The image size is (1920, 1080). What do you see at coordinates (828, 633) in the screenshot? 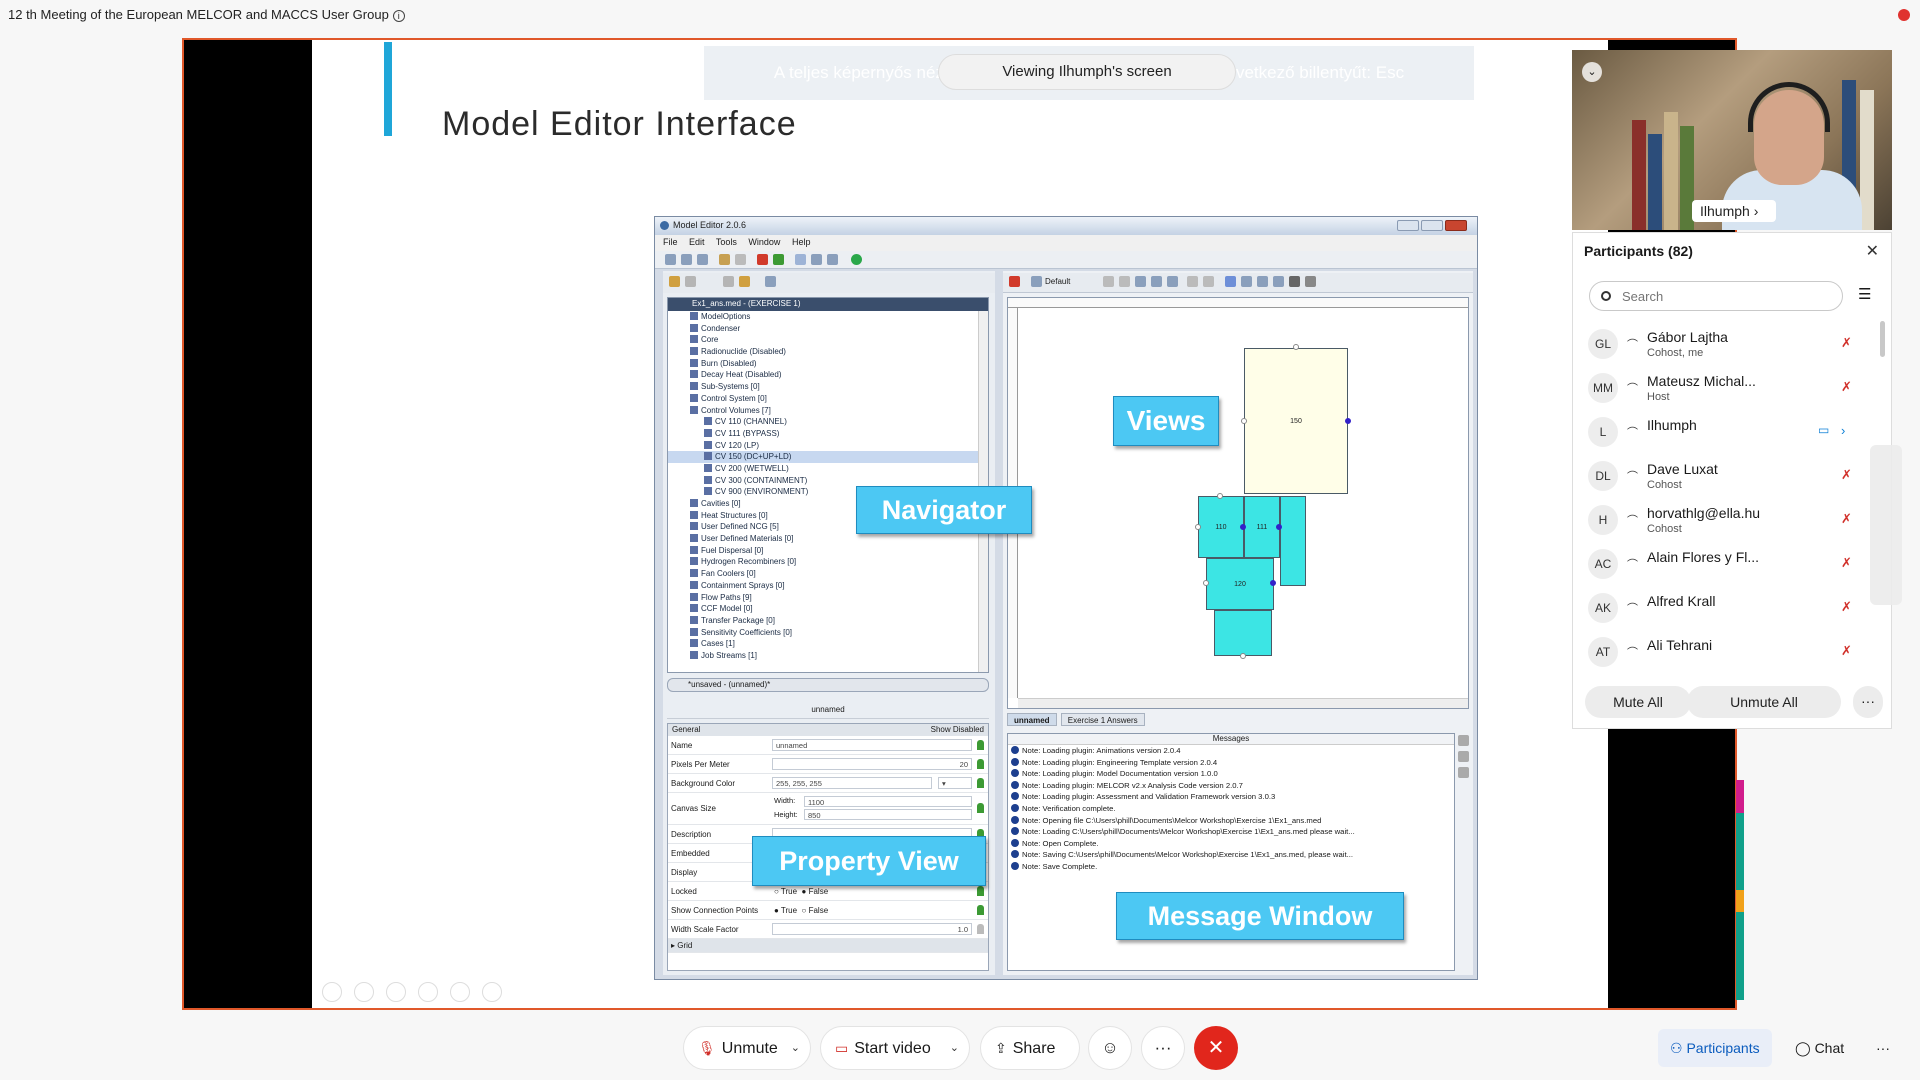
I see `tree-item: Sensitivity Coefficients [0]` at bounding box center [828, 633].